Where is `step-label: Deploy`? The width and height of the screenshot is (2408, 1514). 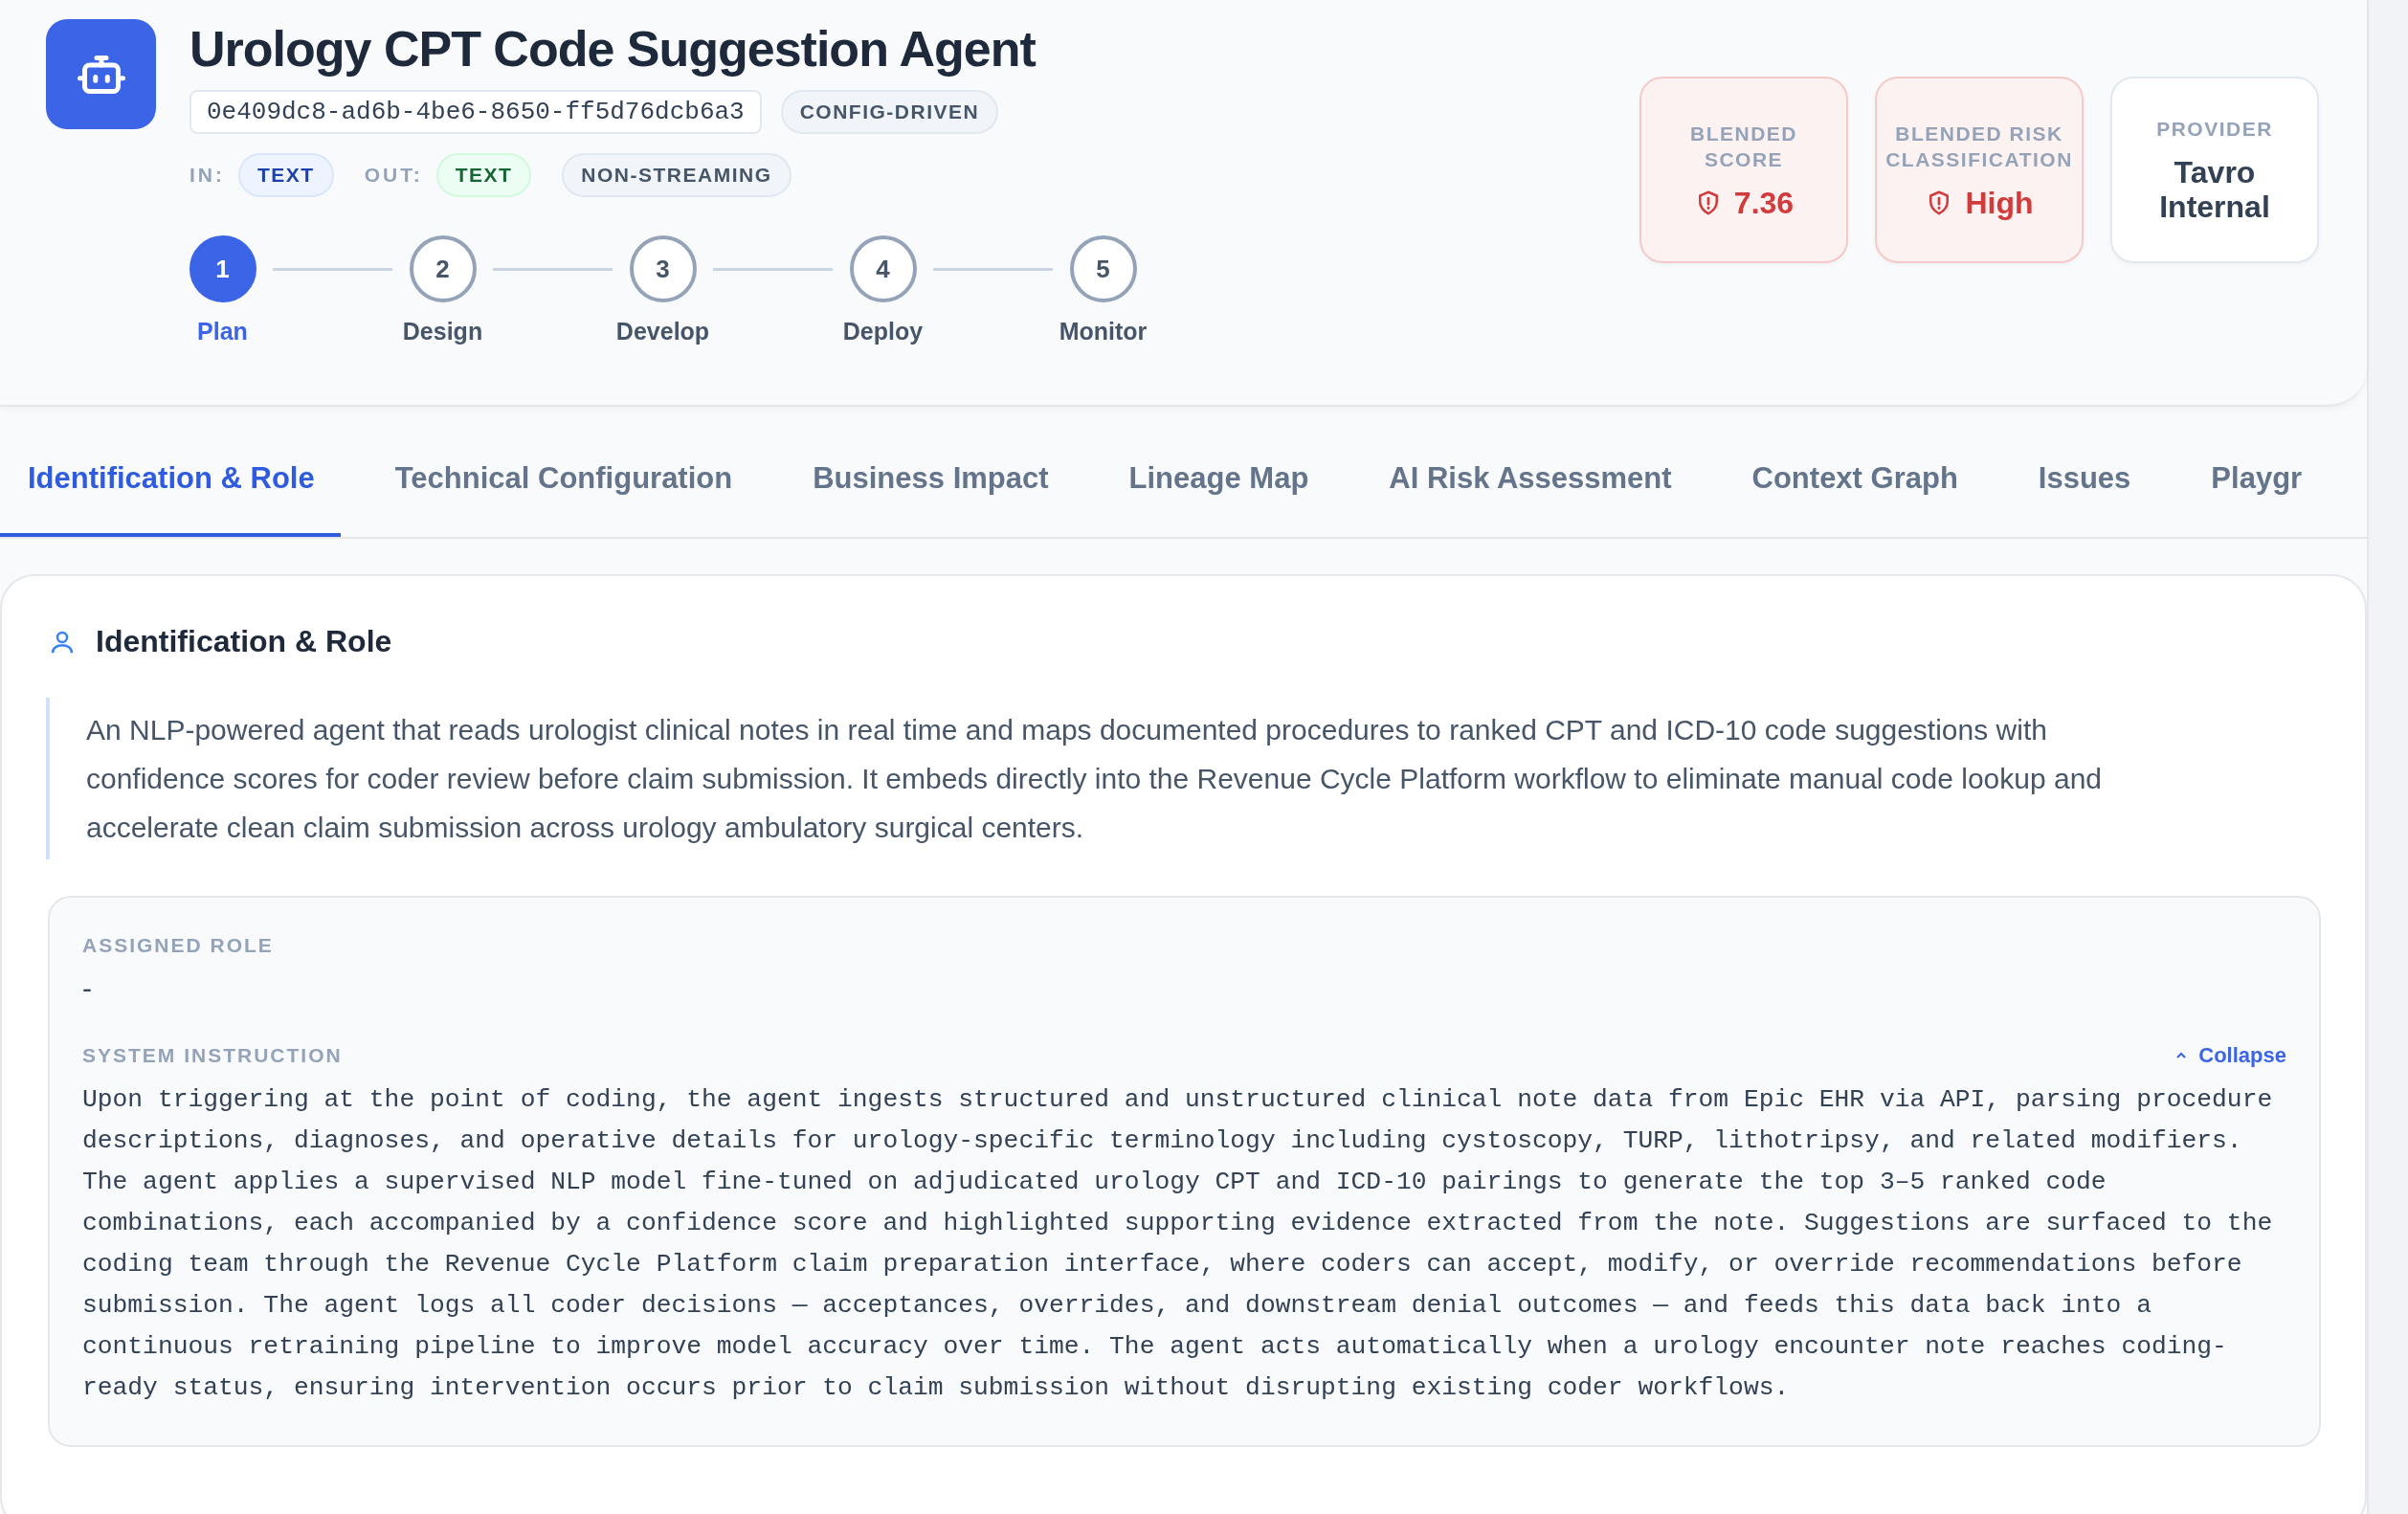
step-label: Deploy is located at coordinates (883, 331).